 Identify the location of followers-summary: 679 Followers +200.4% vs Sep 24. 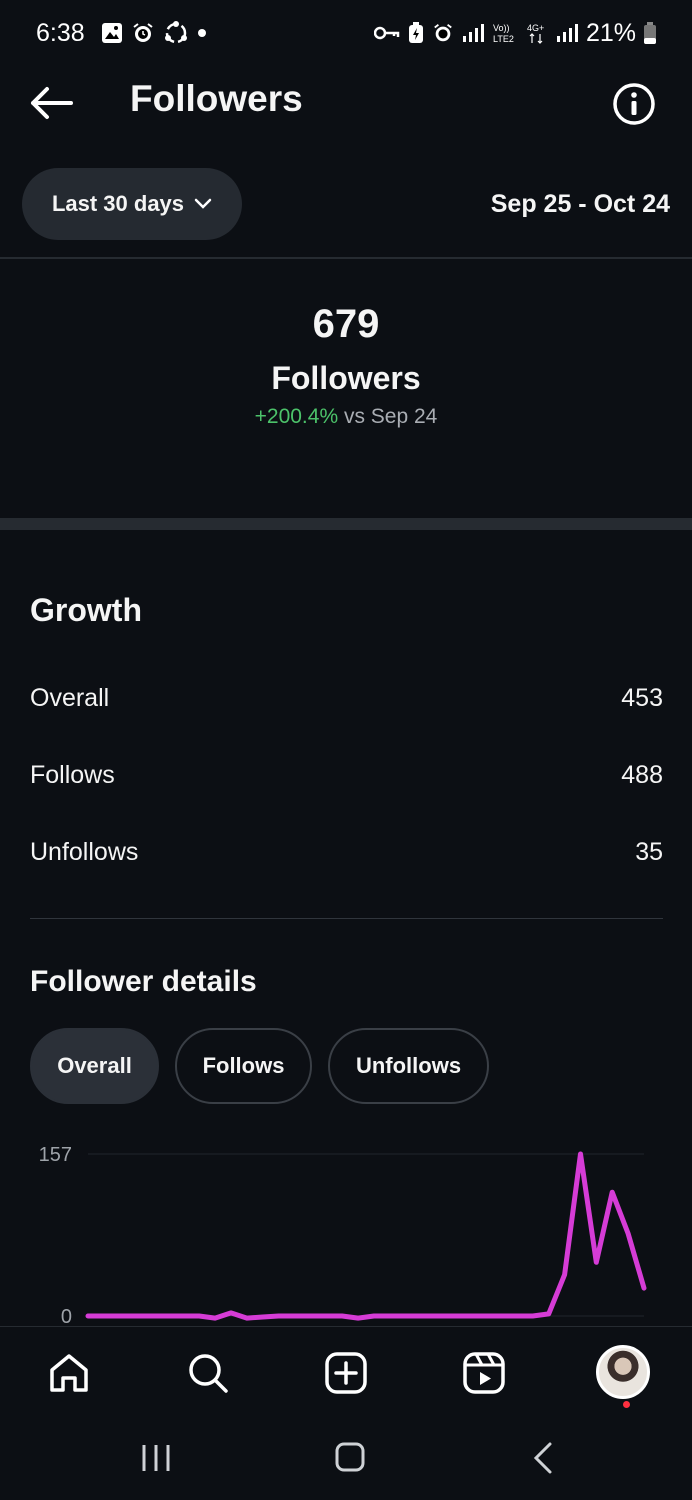
(346, 364).